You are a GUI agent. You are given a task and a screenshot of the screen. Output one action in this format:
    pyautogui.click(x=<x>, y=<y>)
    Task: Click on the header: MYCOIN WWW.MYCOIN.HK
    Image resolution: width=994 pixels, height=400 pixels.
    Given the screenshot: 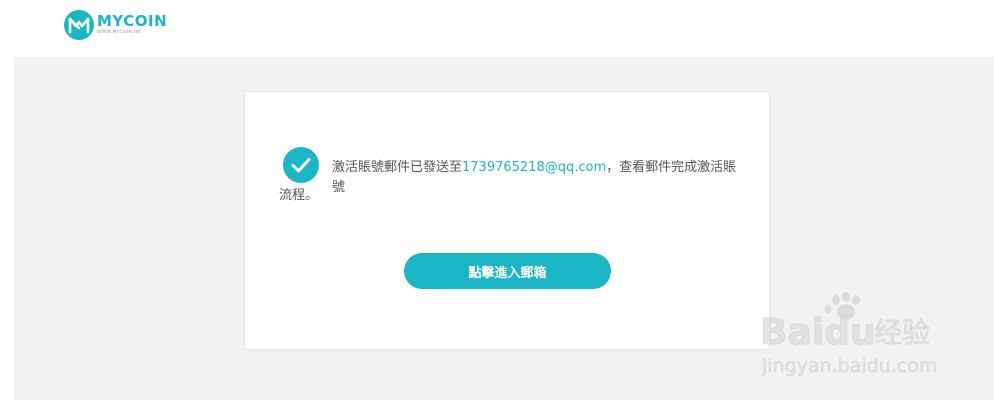 What is the action you would take?
    pyautogui.click(x=497, y=28)
    